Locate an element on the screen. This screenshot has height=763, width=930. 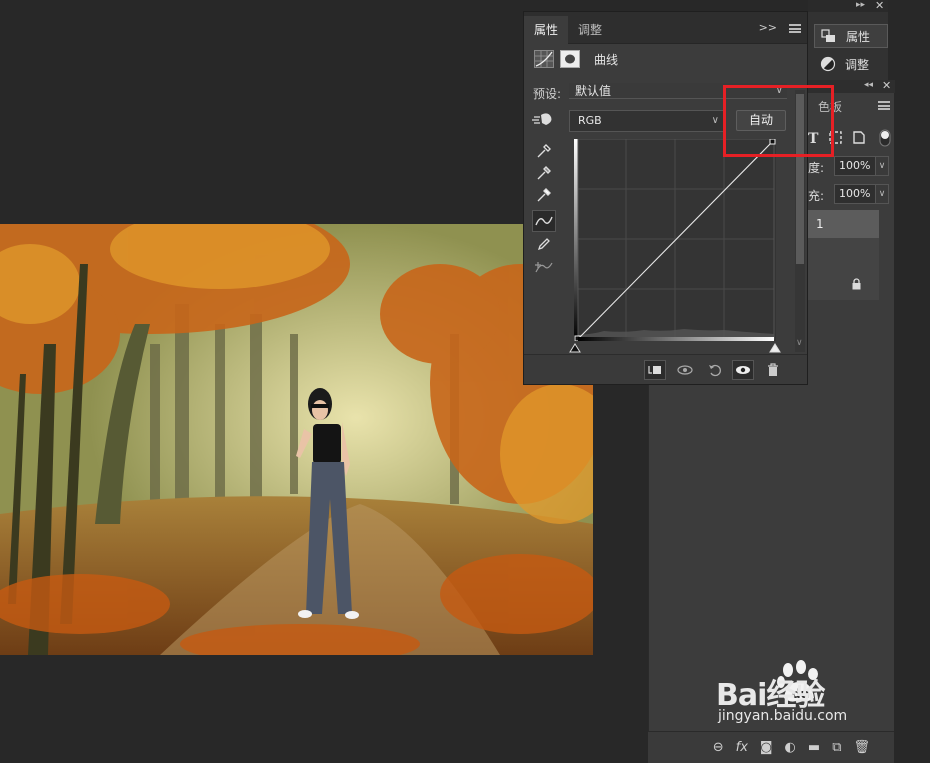
new-layer-icon: ⧉ is located at coordinates (836, 747).